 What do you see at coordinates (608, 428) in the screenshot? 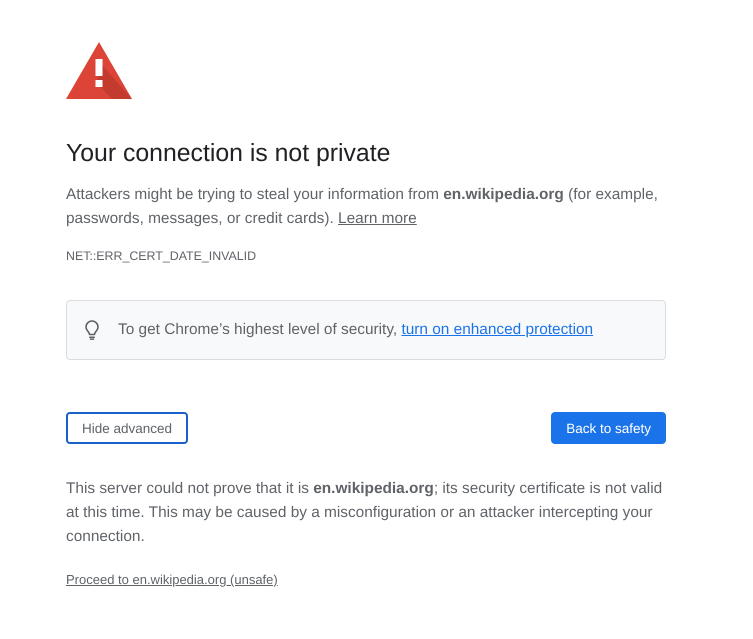
I see `back-to-safety-button: Back to safety` at bounding box center [608, 428].